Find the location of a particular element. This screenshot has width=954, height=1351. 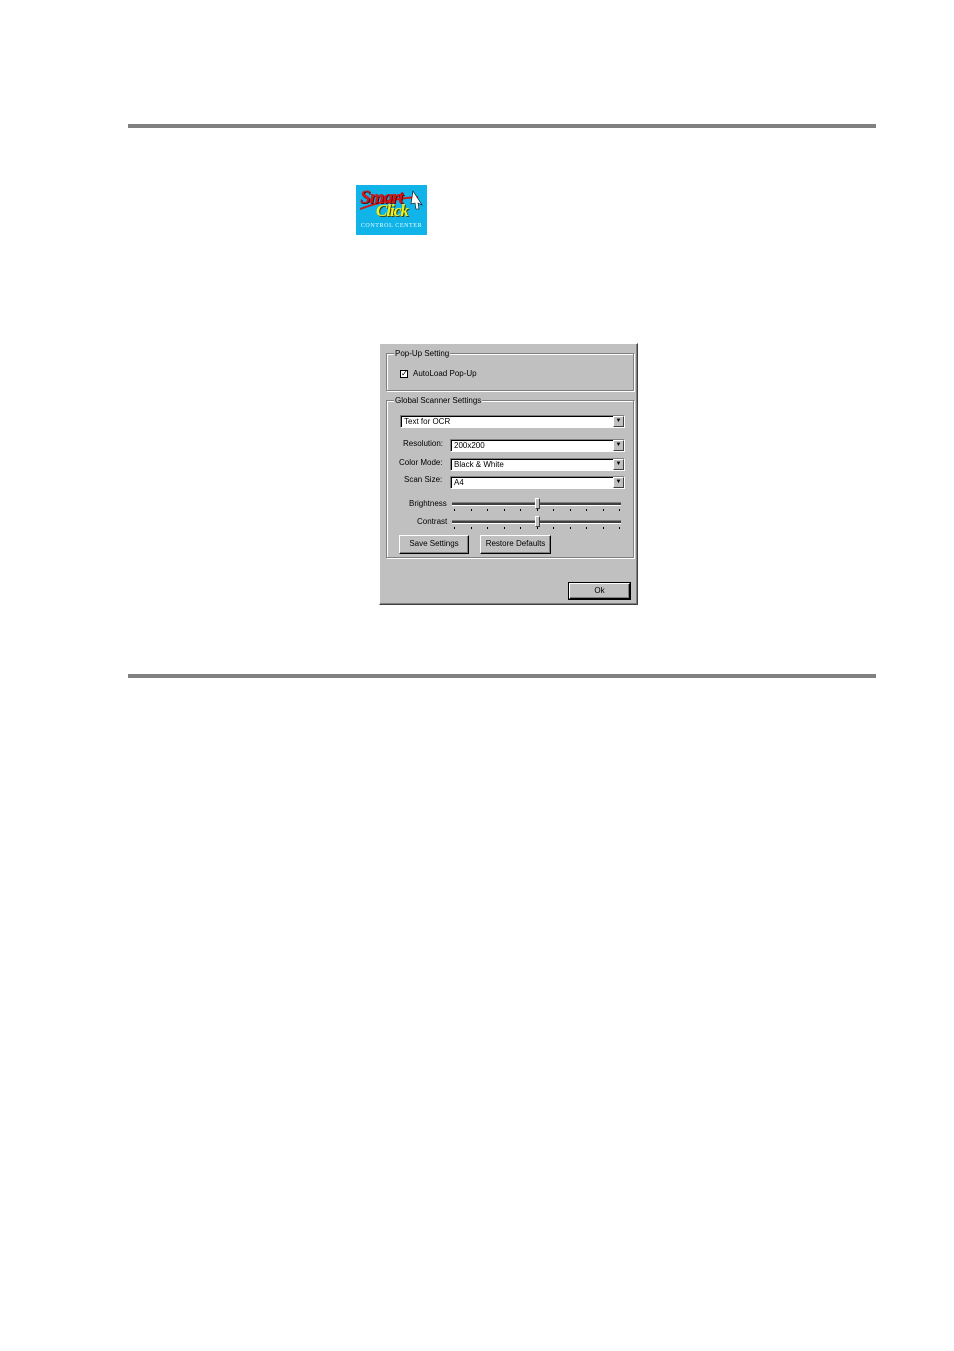

logo-word-click: Click is located at coordinates (392, 210).